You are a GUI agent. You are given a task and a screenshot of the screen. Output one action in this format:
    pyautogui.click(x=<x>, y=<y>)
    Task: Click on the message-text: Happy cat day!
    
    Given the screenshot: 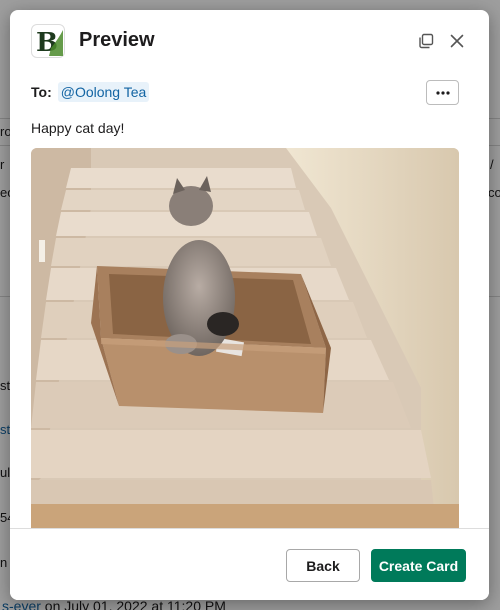 What is the action you would take?
    pyautogui.click(x=78, y=128)
    